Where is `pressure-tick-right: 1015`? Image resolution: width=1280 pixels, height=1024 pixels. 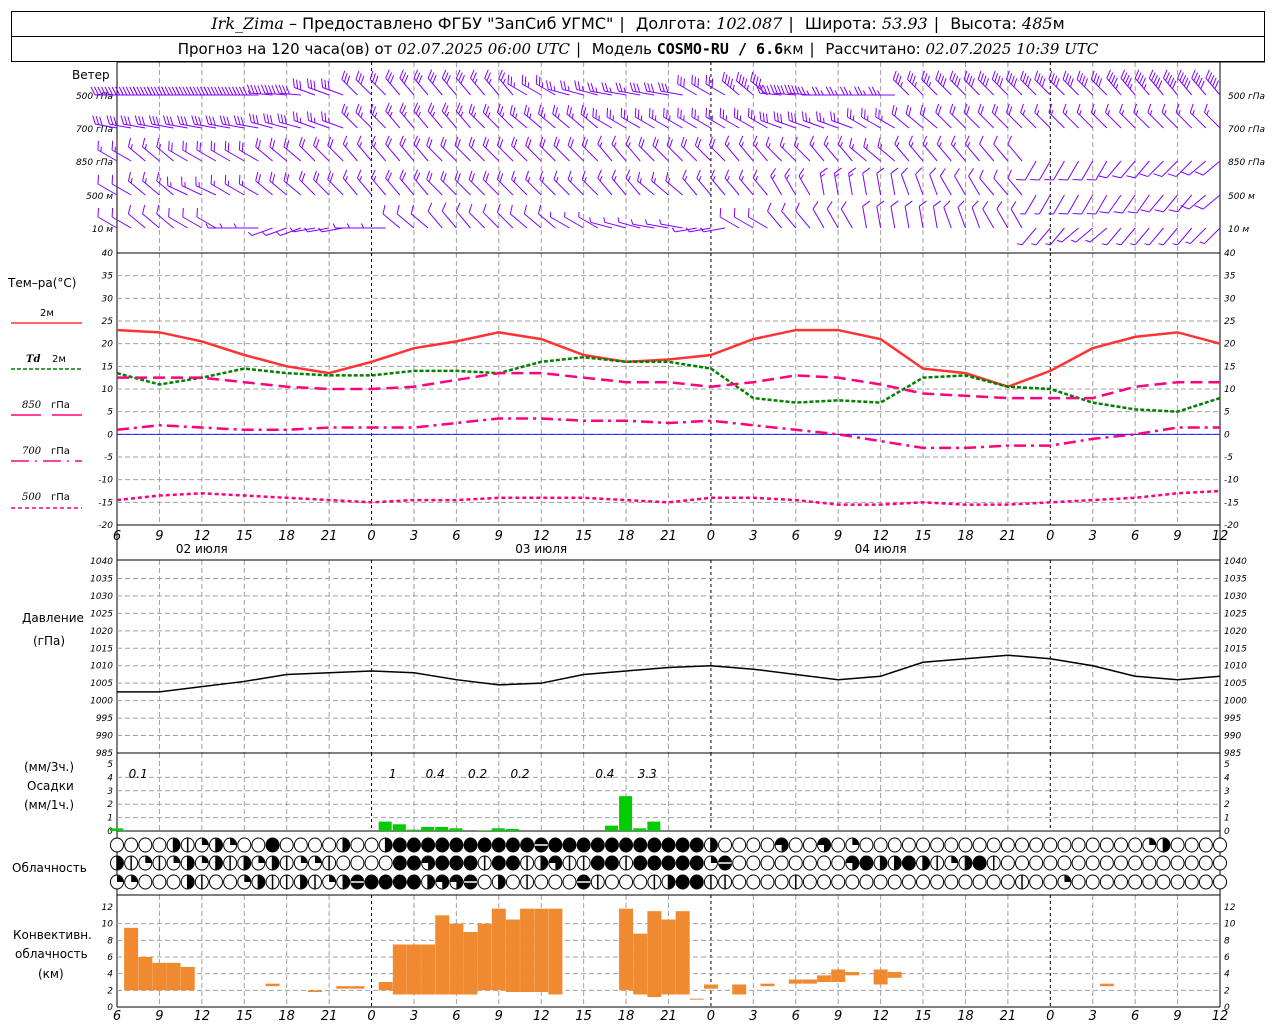
pressure-tick-right: 1015 is located at coordinates (1235, 649).